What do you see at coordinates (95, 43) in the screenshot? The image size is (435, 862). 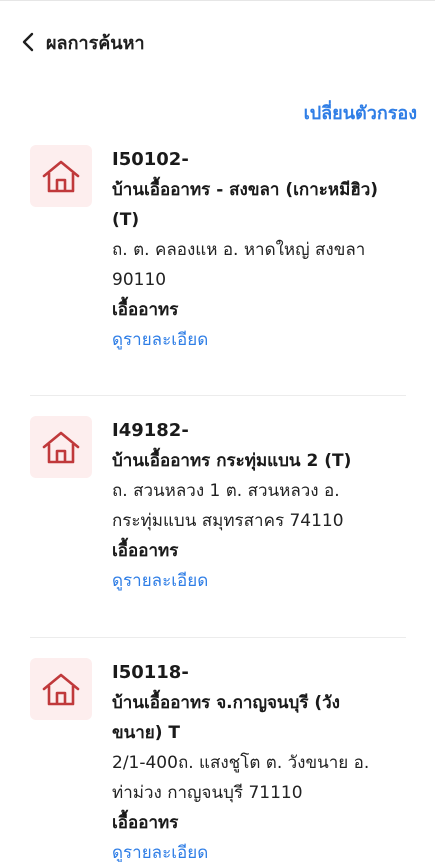 I see `page-title: ผลการค้นหา` at bounding box center [95, 43].